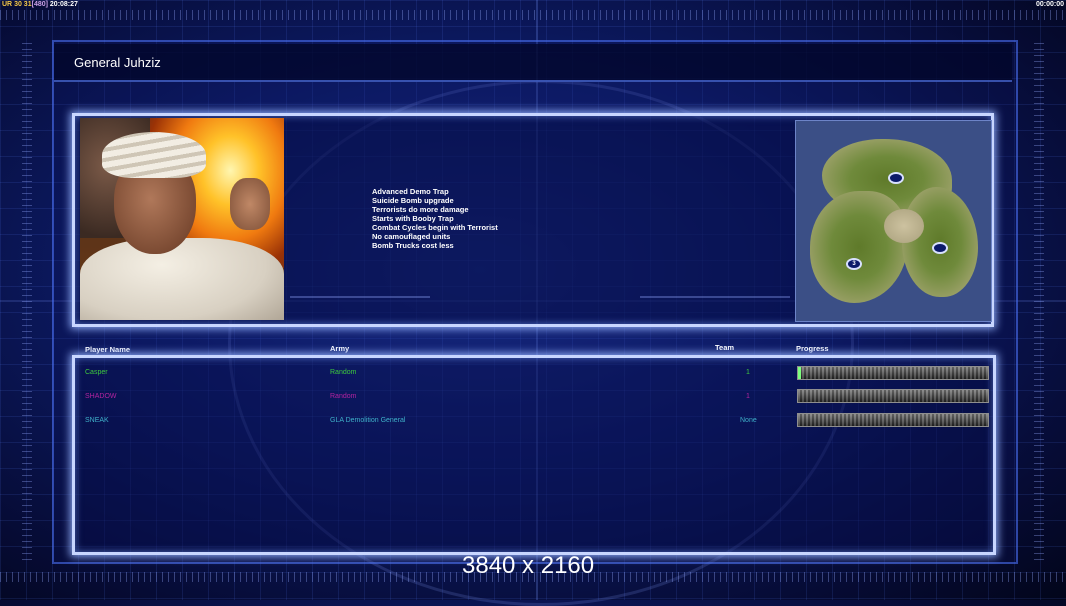  What do you see at coordinates (410, 191) in the screenshot?
I see `bonus-item: Advanced Demo Trap` at bounding box center [410, 191].